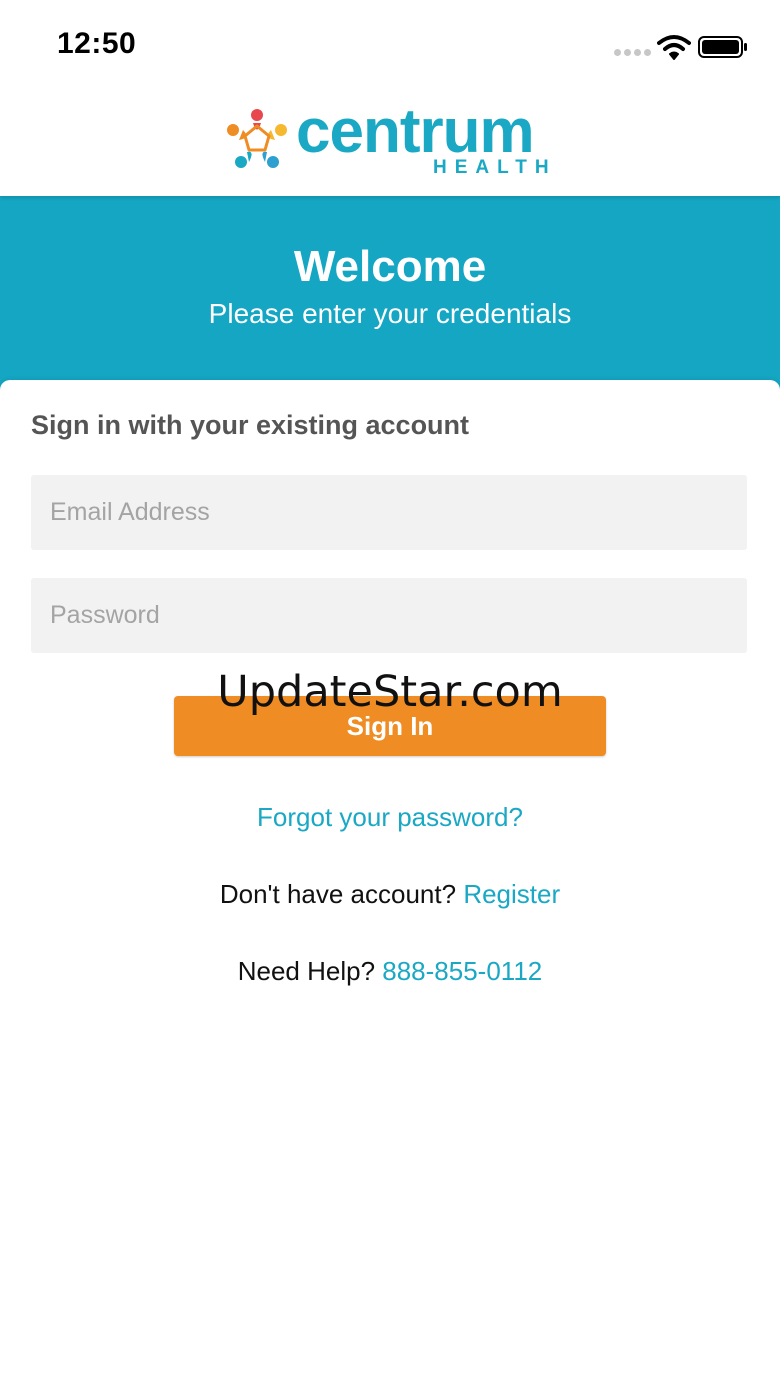 The image size is (780, 1387). I want to click on status-bar: 12:50, so click(390, 46).